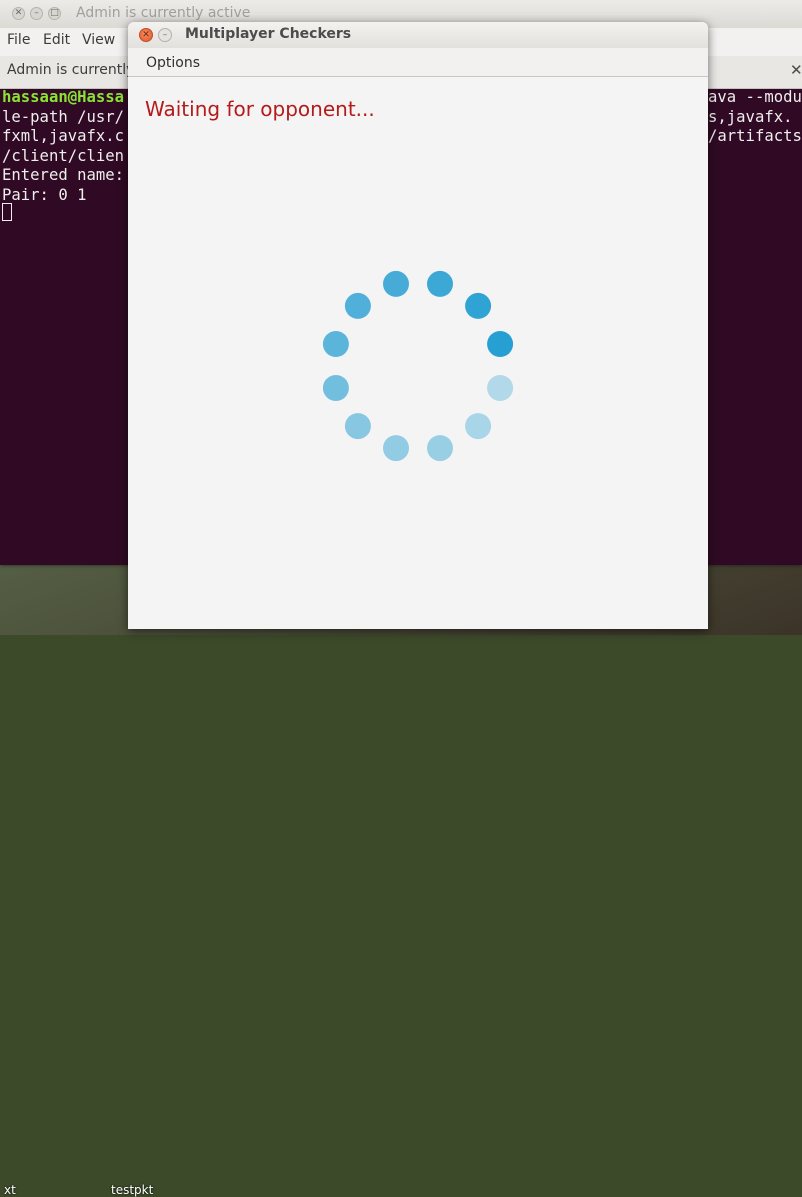 This screenshot has width=802, height=1197. Describe the element at coordinates (750, 116) in the screenshot. I see `terminal-line: s,javafx.` at that location.